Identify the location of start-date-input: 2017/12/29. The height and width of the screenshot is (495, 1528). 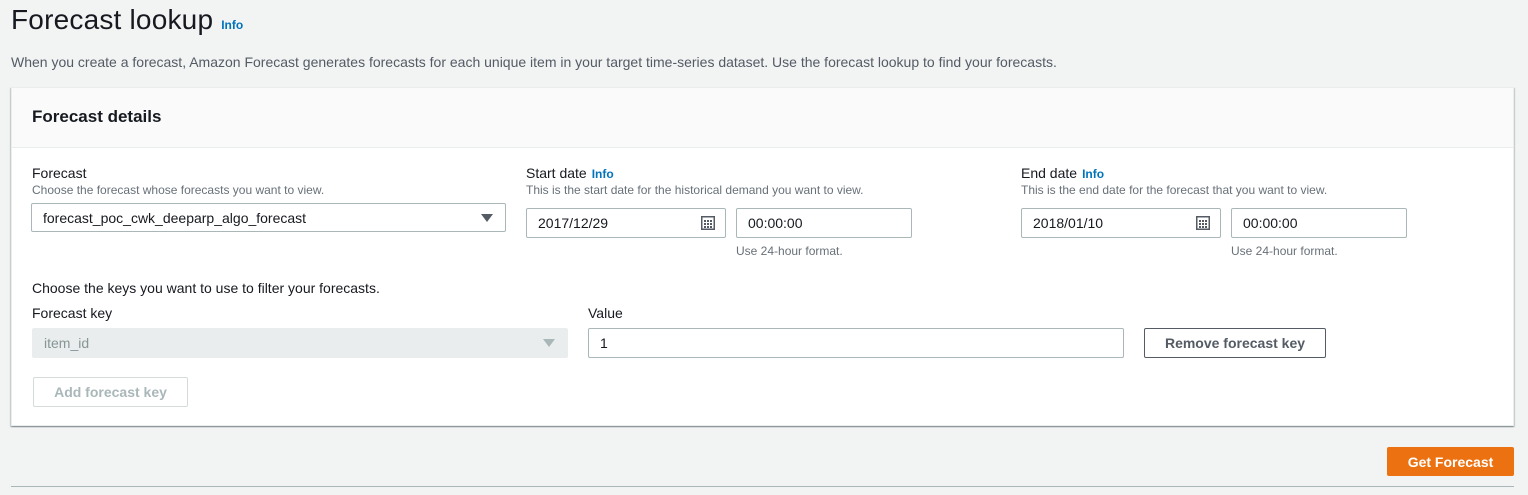
(626, 223).